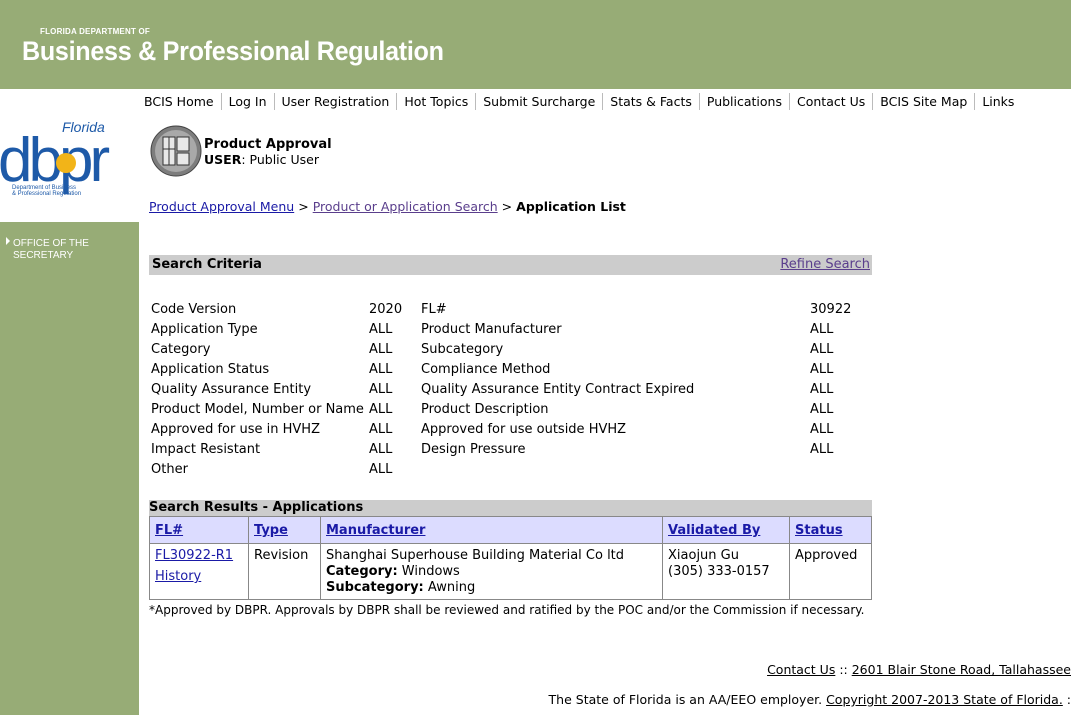 Image resolution: width=1071 pixels, height=715 pixels. What do you see at coordinates (473, 449) in the screenshot?
I see `criteria-label: Design Pressure` at bounding box center [473, 449].